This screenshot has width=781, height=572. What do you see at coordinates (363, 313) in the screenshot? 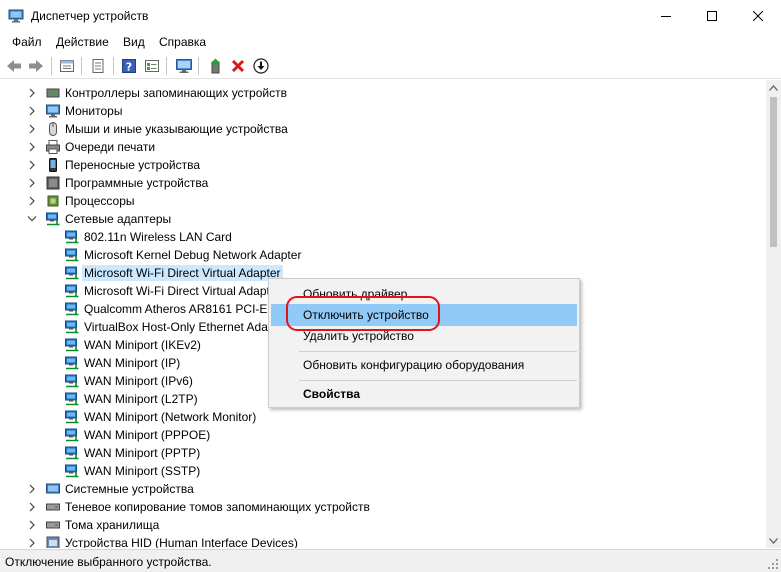
I see `annotation-highlight-ring` at bounding box center [363, 313].